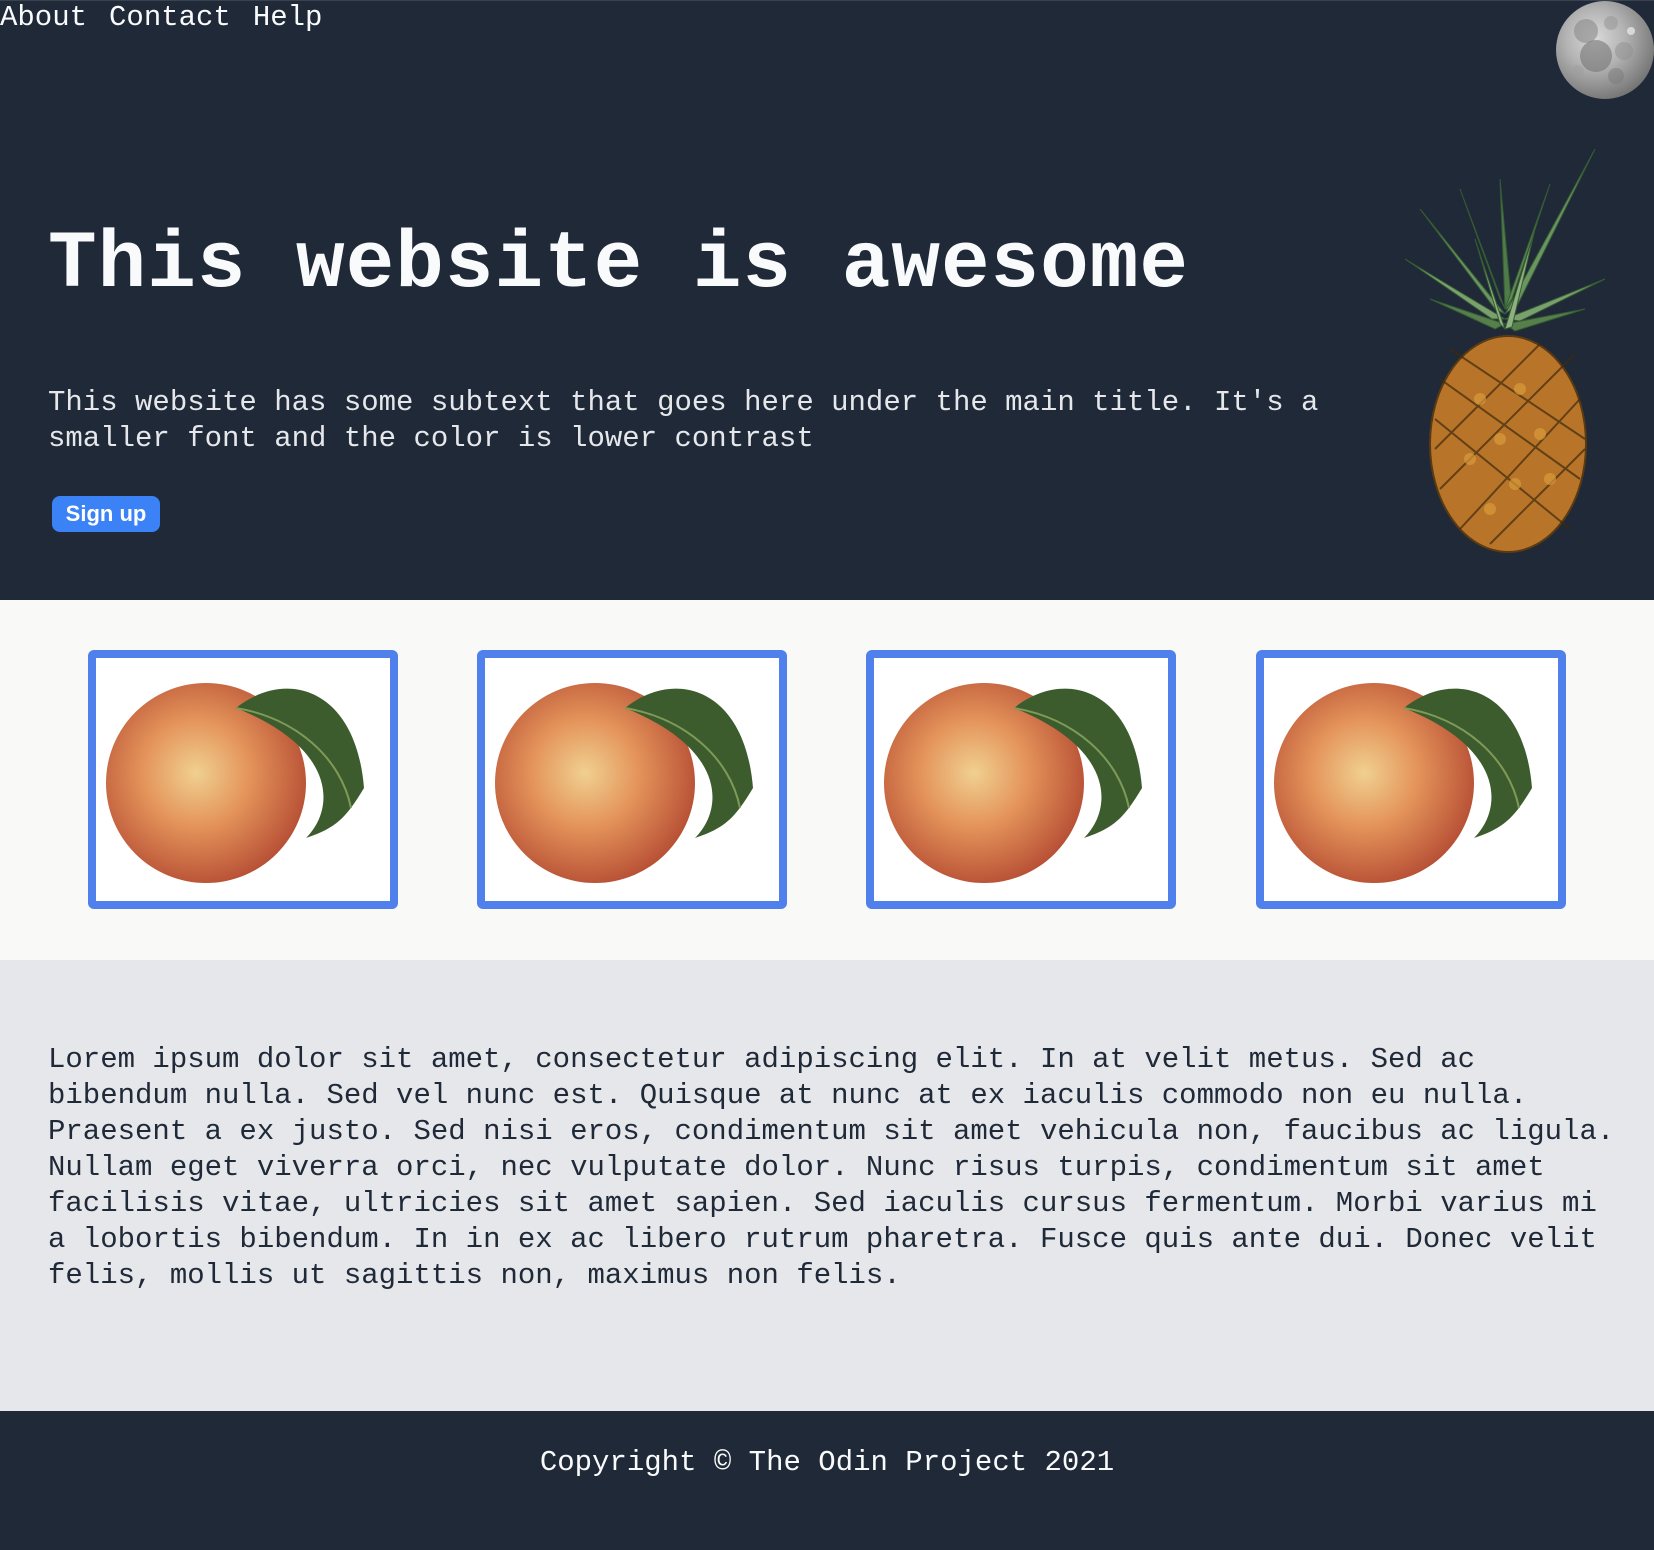  Describe the element at coordinates (288, 18) in the screenshot. I see `nav-link-help: Help` at that location.